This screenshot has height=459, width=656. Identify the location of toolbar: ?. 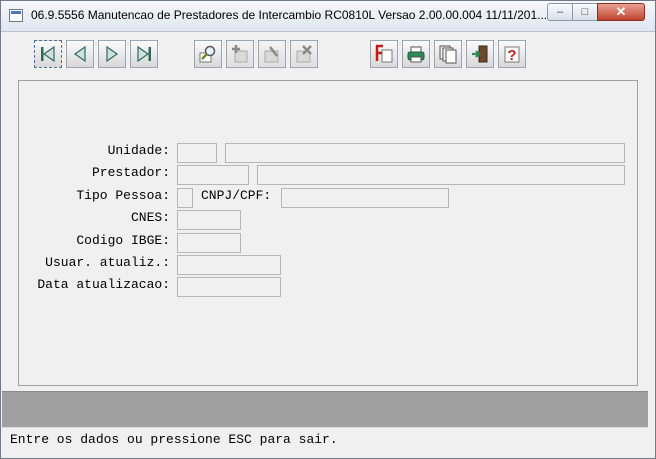
(328, 55).